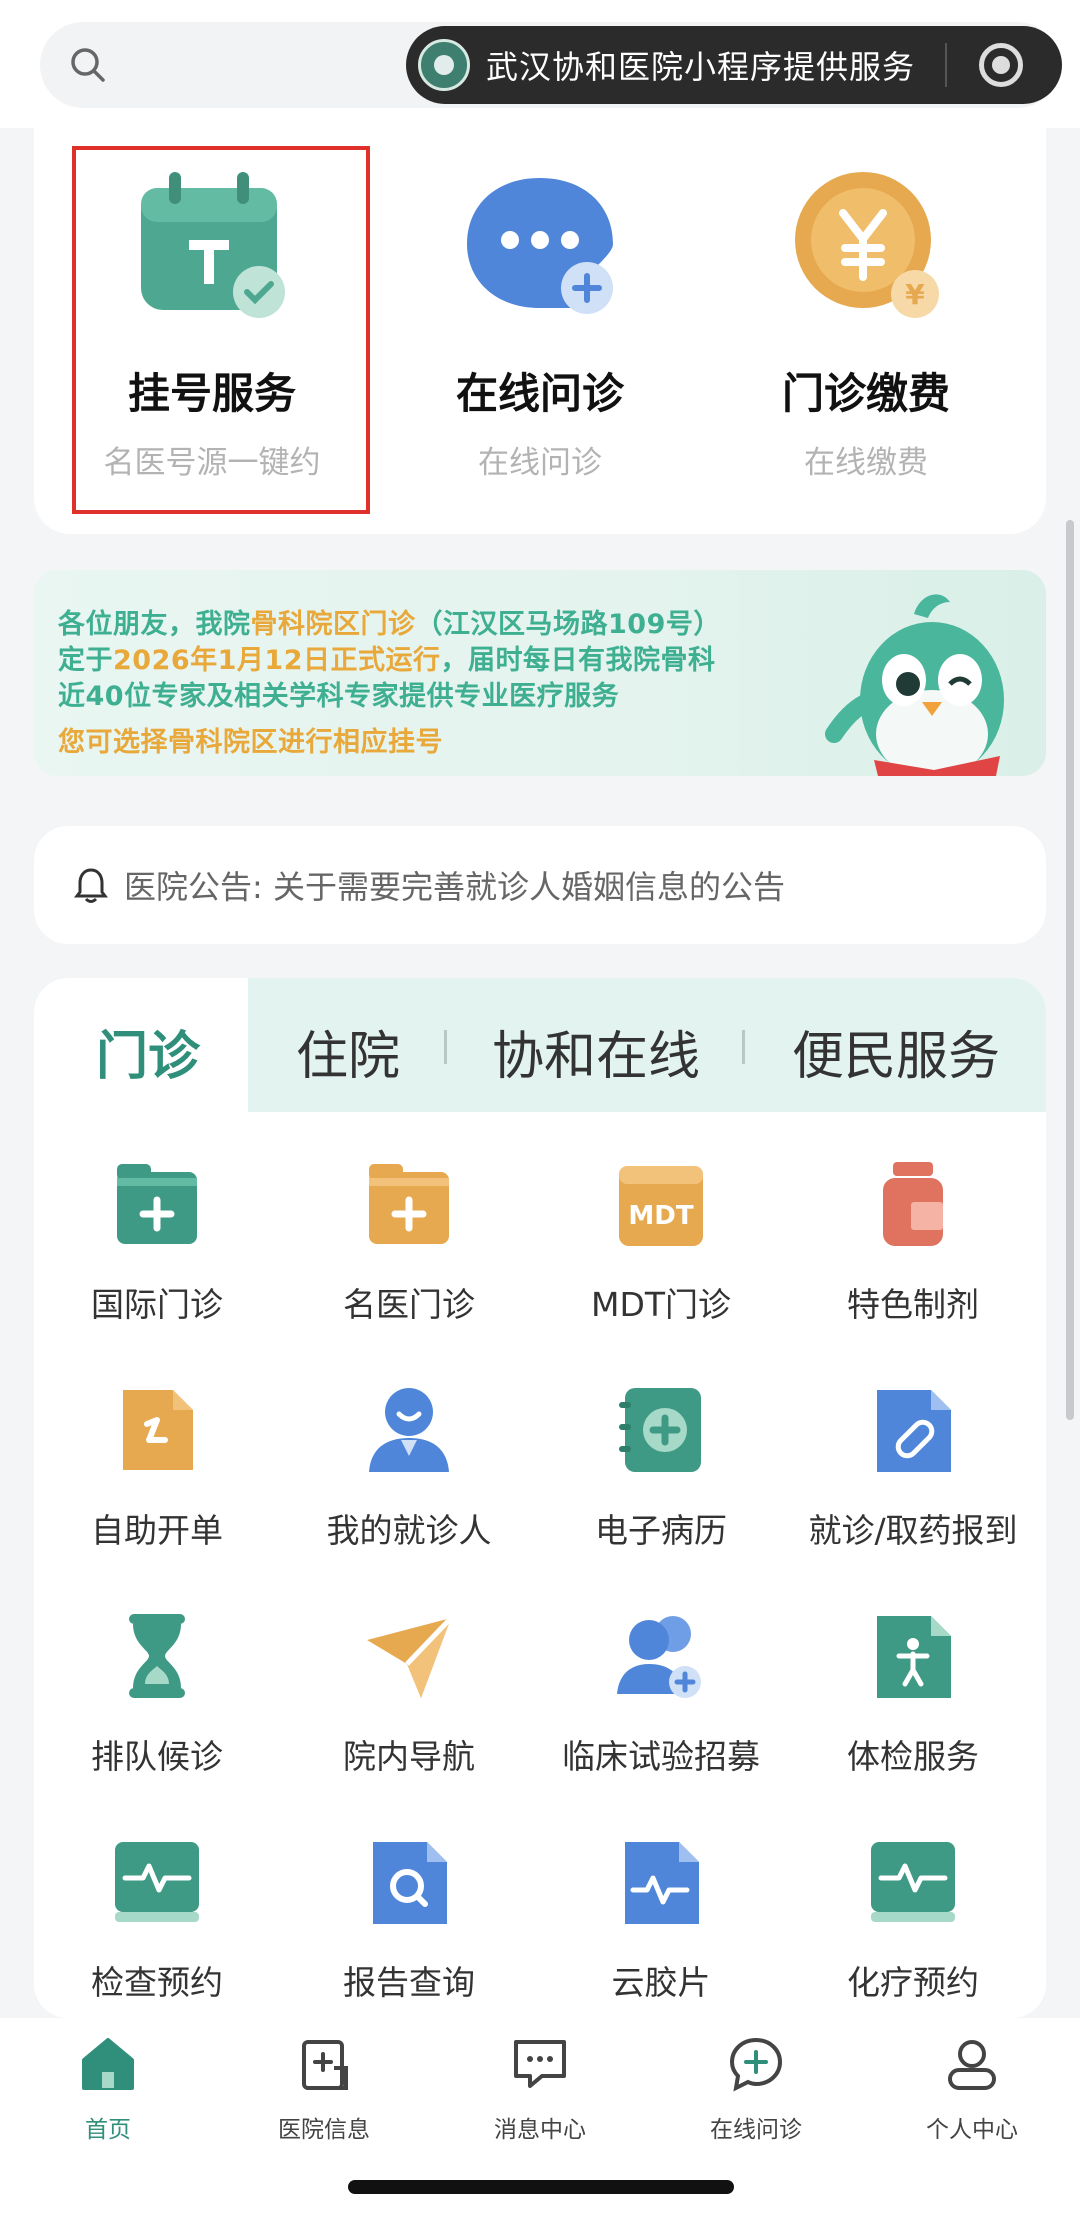 The width and height of the screenshot is (1080, 2218). Describe the element at coordinates (540, 2130) in the screenshot. I see `nav-label: 消息中心` at that location.